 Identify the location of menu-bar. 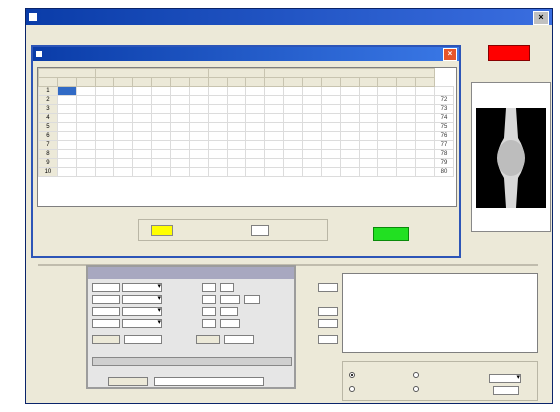
(289, 31).